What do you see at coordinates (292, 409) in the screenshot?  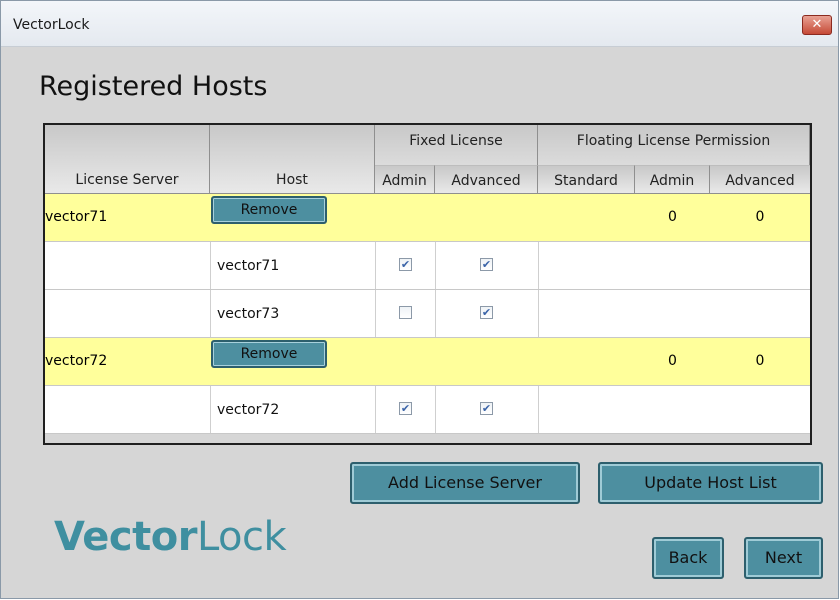 I see `host-cell: vector72` at bounding box center [292, 409].